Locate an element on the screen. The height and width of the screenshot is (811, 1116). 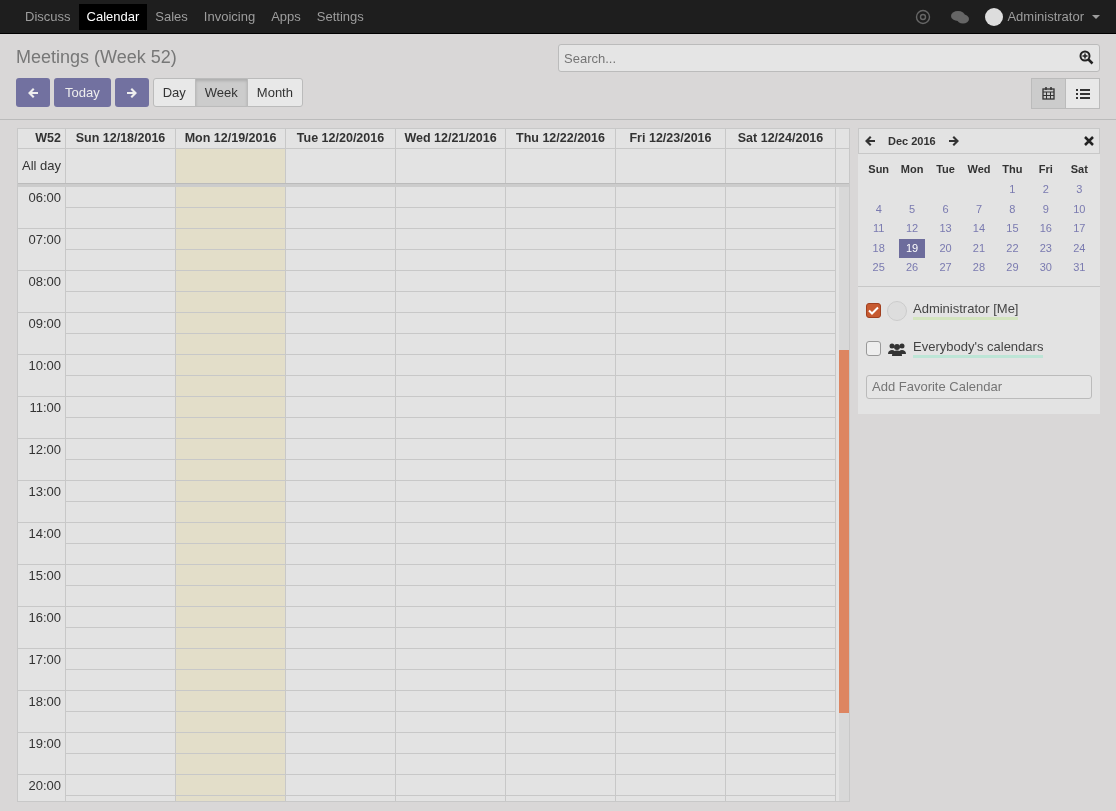
chat-icon is located at coordinates (960, 16).